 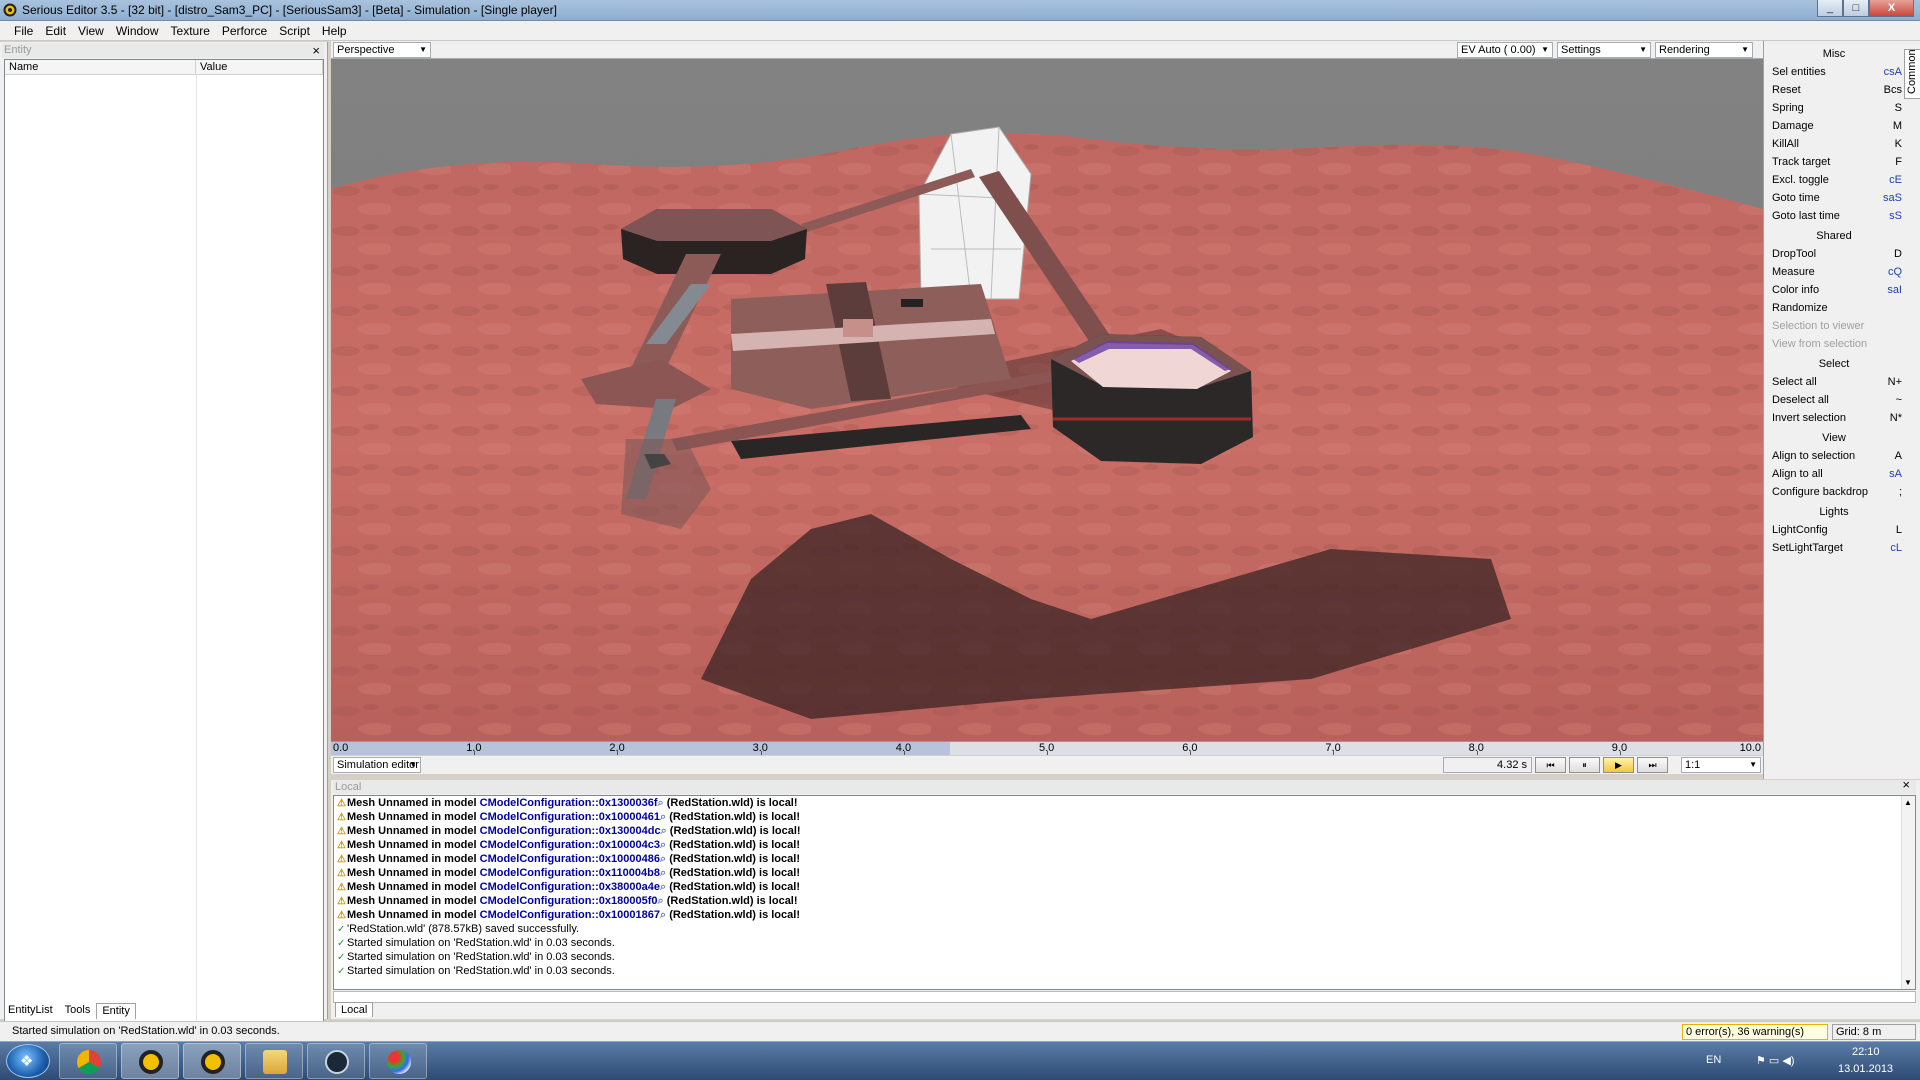 I want to click on language-indicator: EN, so click(x=1713, y=1060).